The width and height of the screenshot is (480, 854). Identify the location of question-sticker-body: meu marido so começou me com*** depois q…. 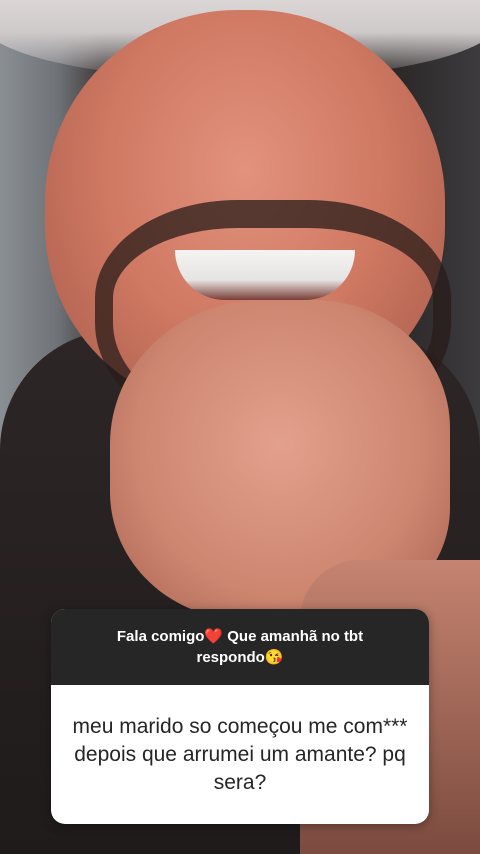
(240, 754).